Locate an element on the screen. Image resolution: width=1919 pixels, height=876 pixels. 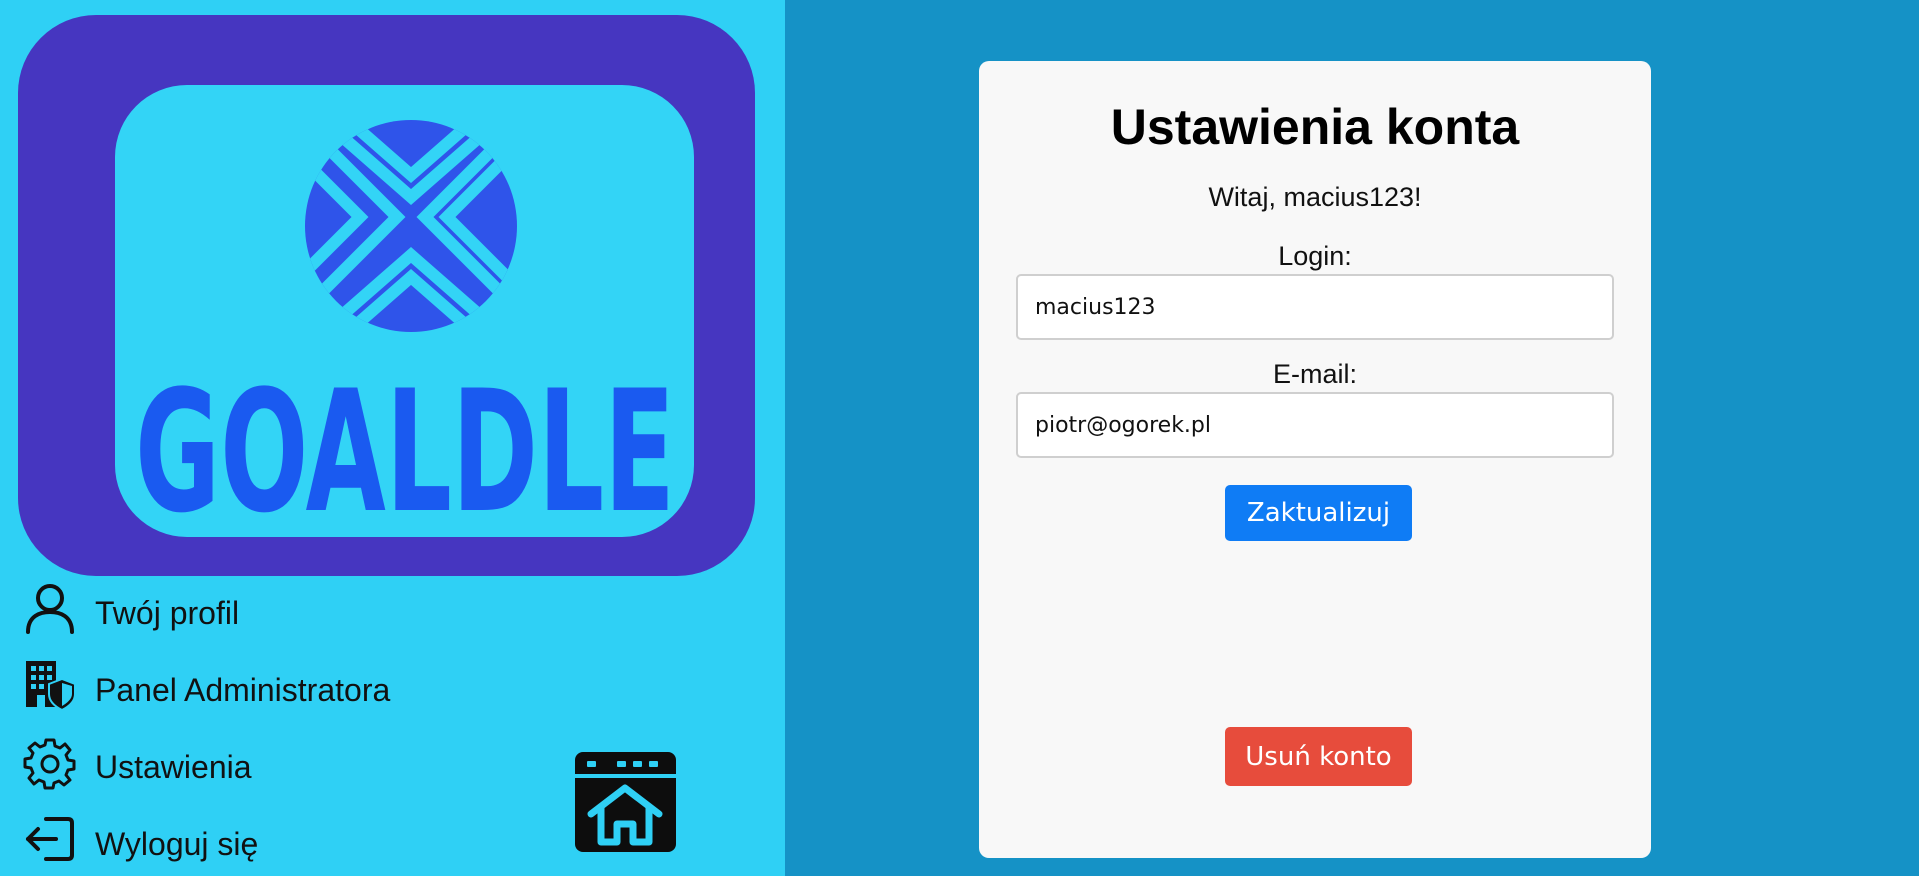
update-button: Zaktualizuj is located at coordinates (1318, 513).